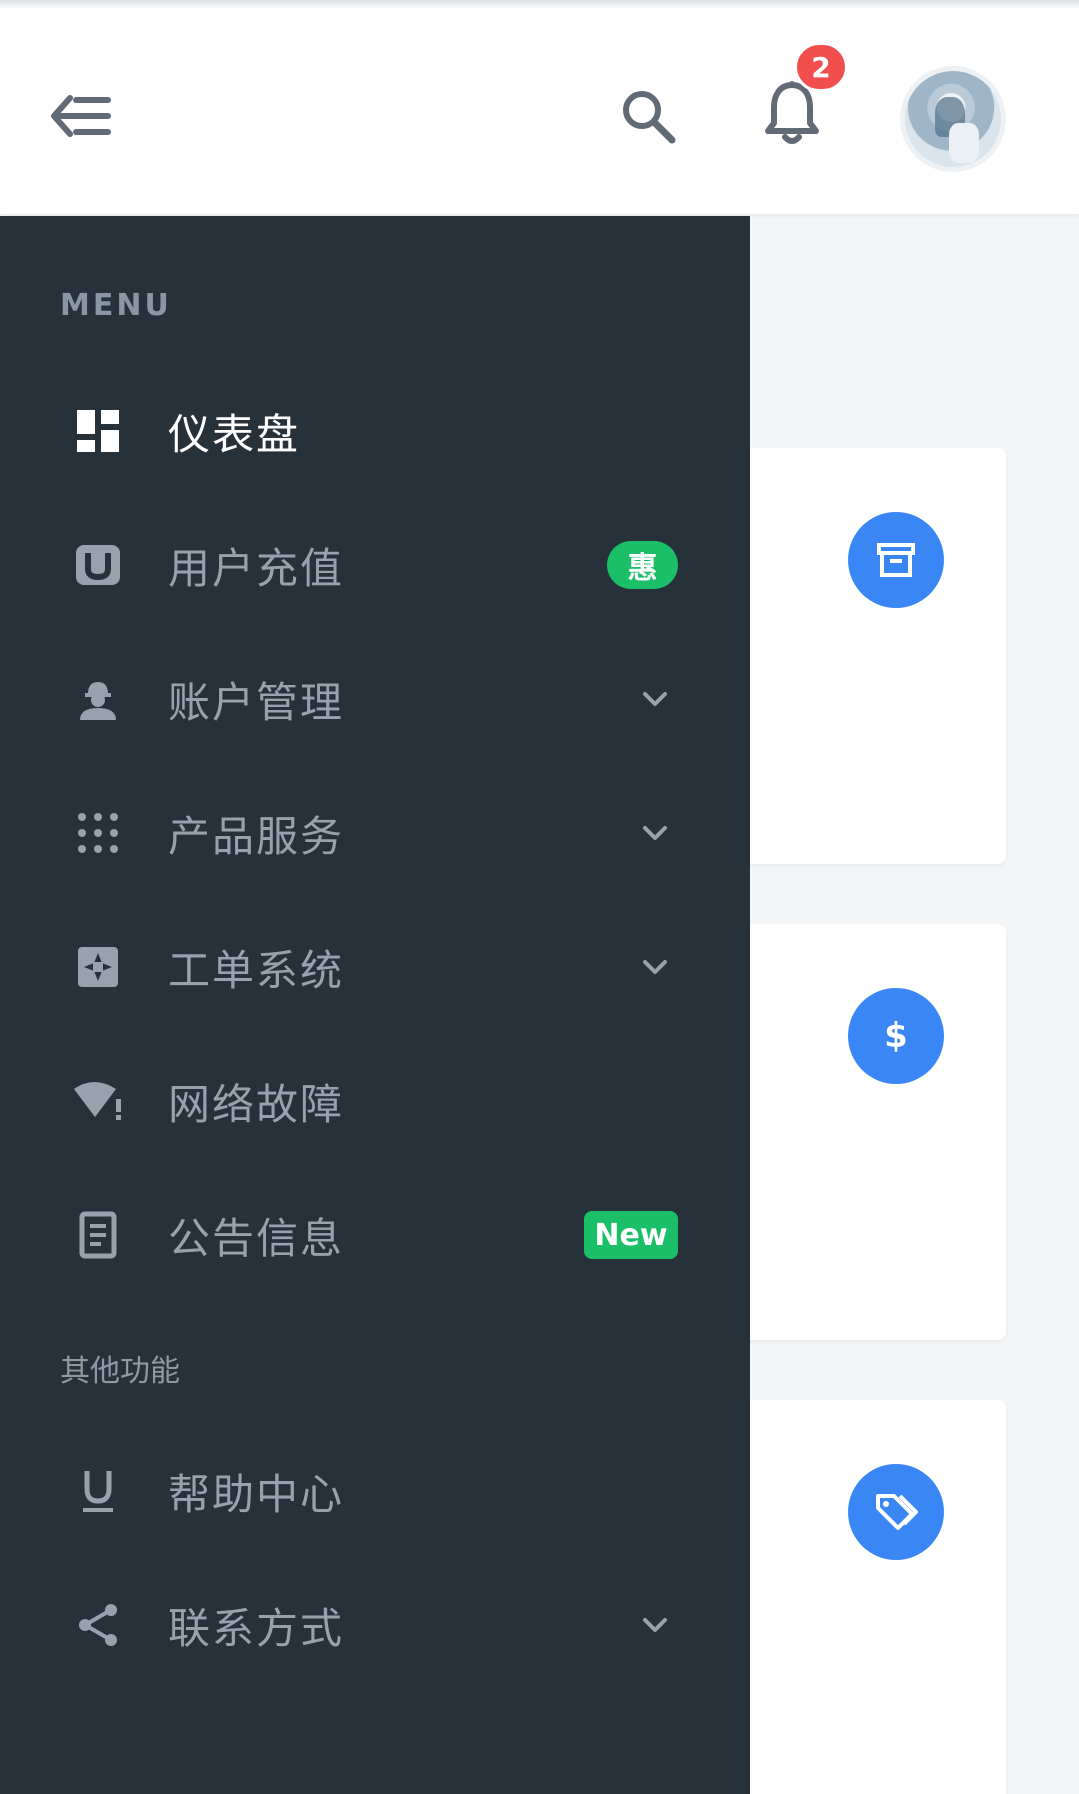 The width and height of the screenshot is (1079, 1794). I want to click on other-section-title: 其他功能, so click(120, 1371).